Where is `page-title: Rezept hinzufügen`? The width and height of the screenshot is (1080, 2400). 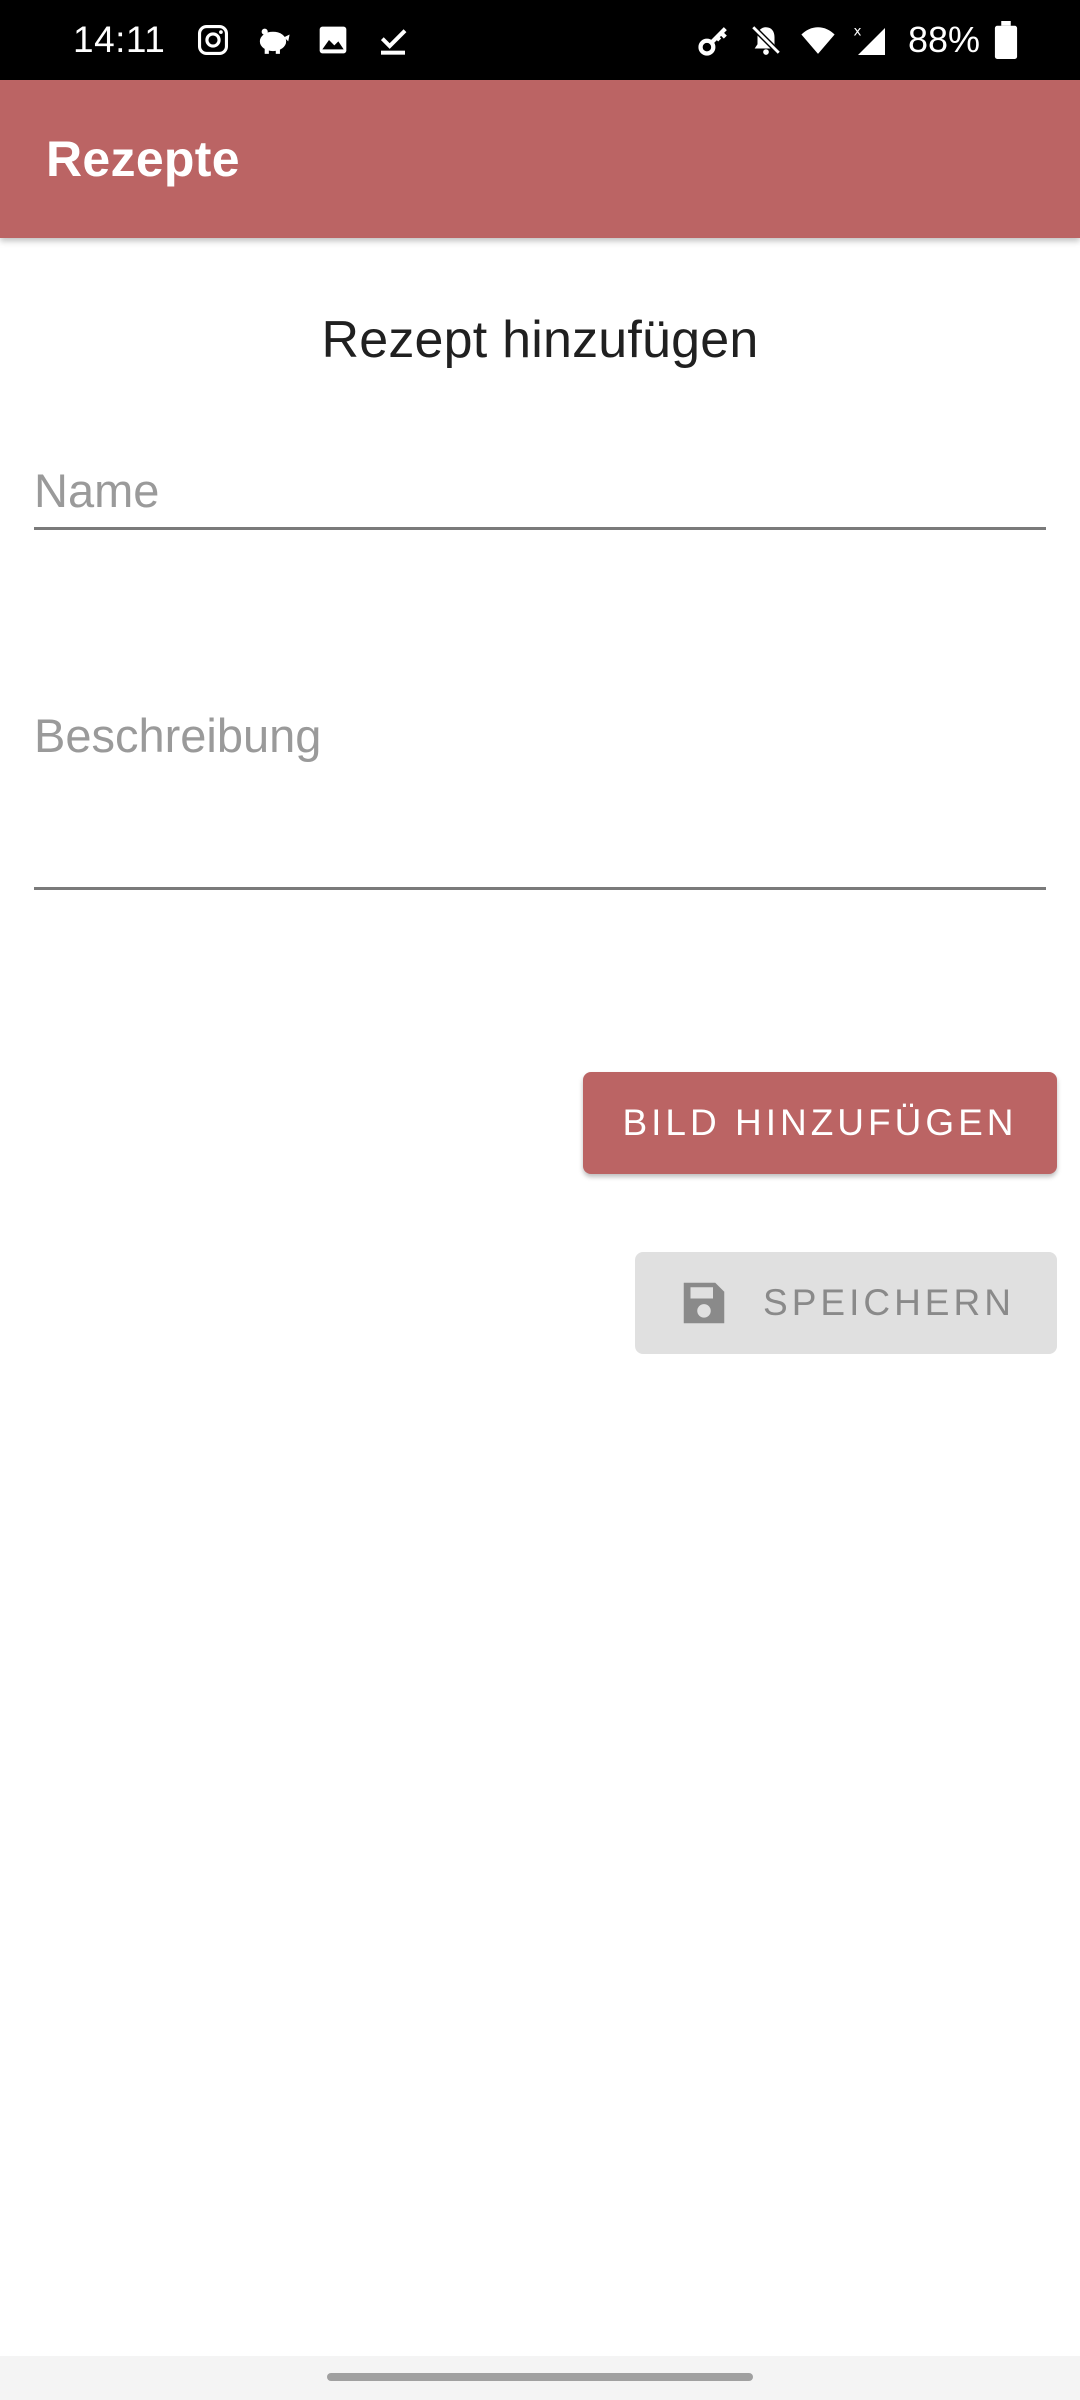 page-title: Rezept hinzufügen is located at coordinates (540, 340).